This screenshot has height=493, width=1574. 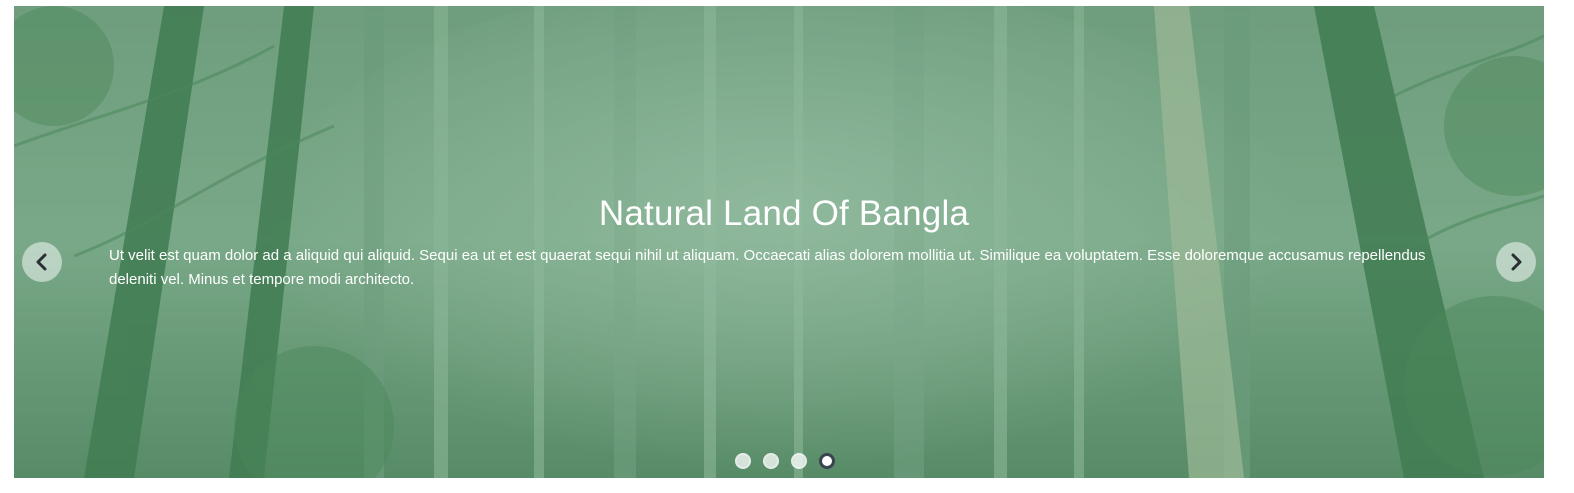 I want to click on carousel-indicators, so click(x=779, y=461).